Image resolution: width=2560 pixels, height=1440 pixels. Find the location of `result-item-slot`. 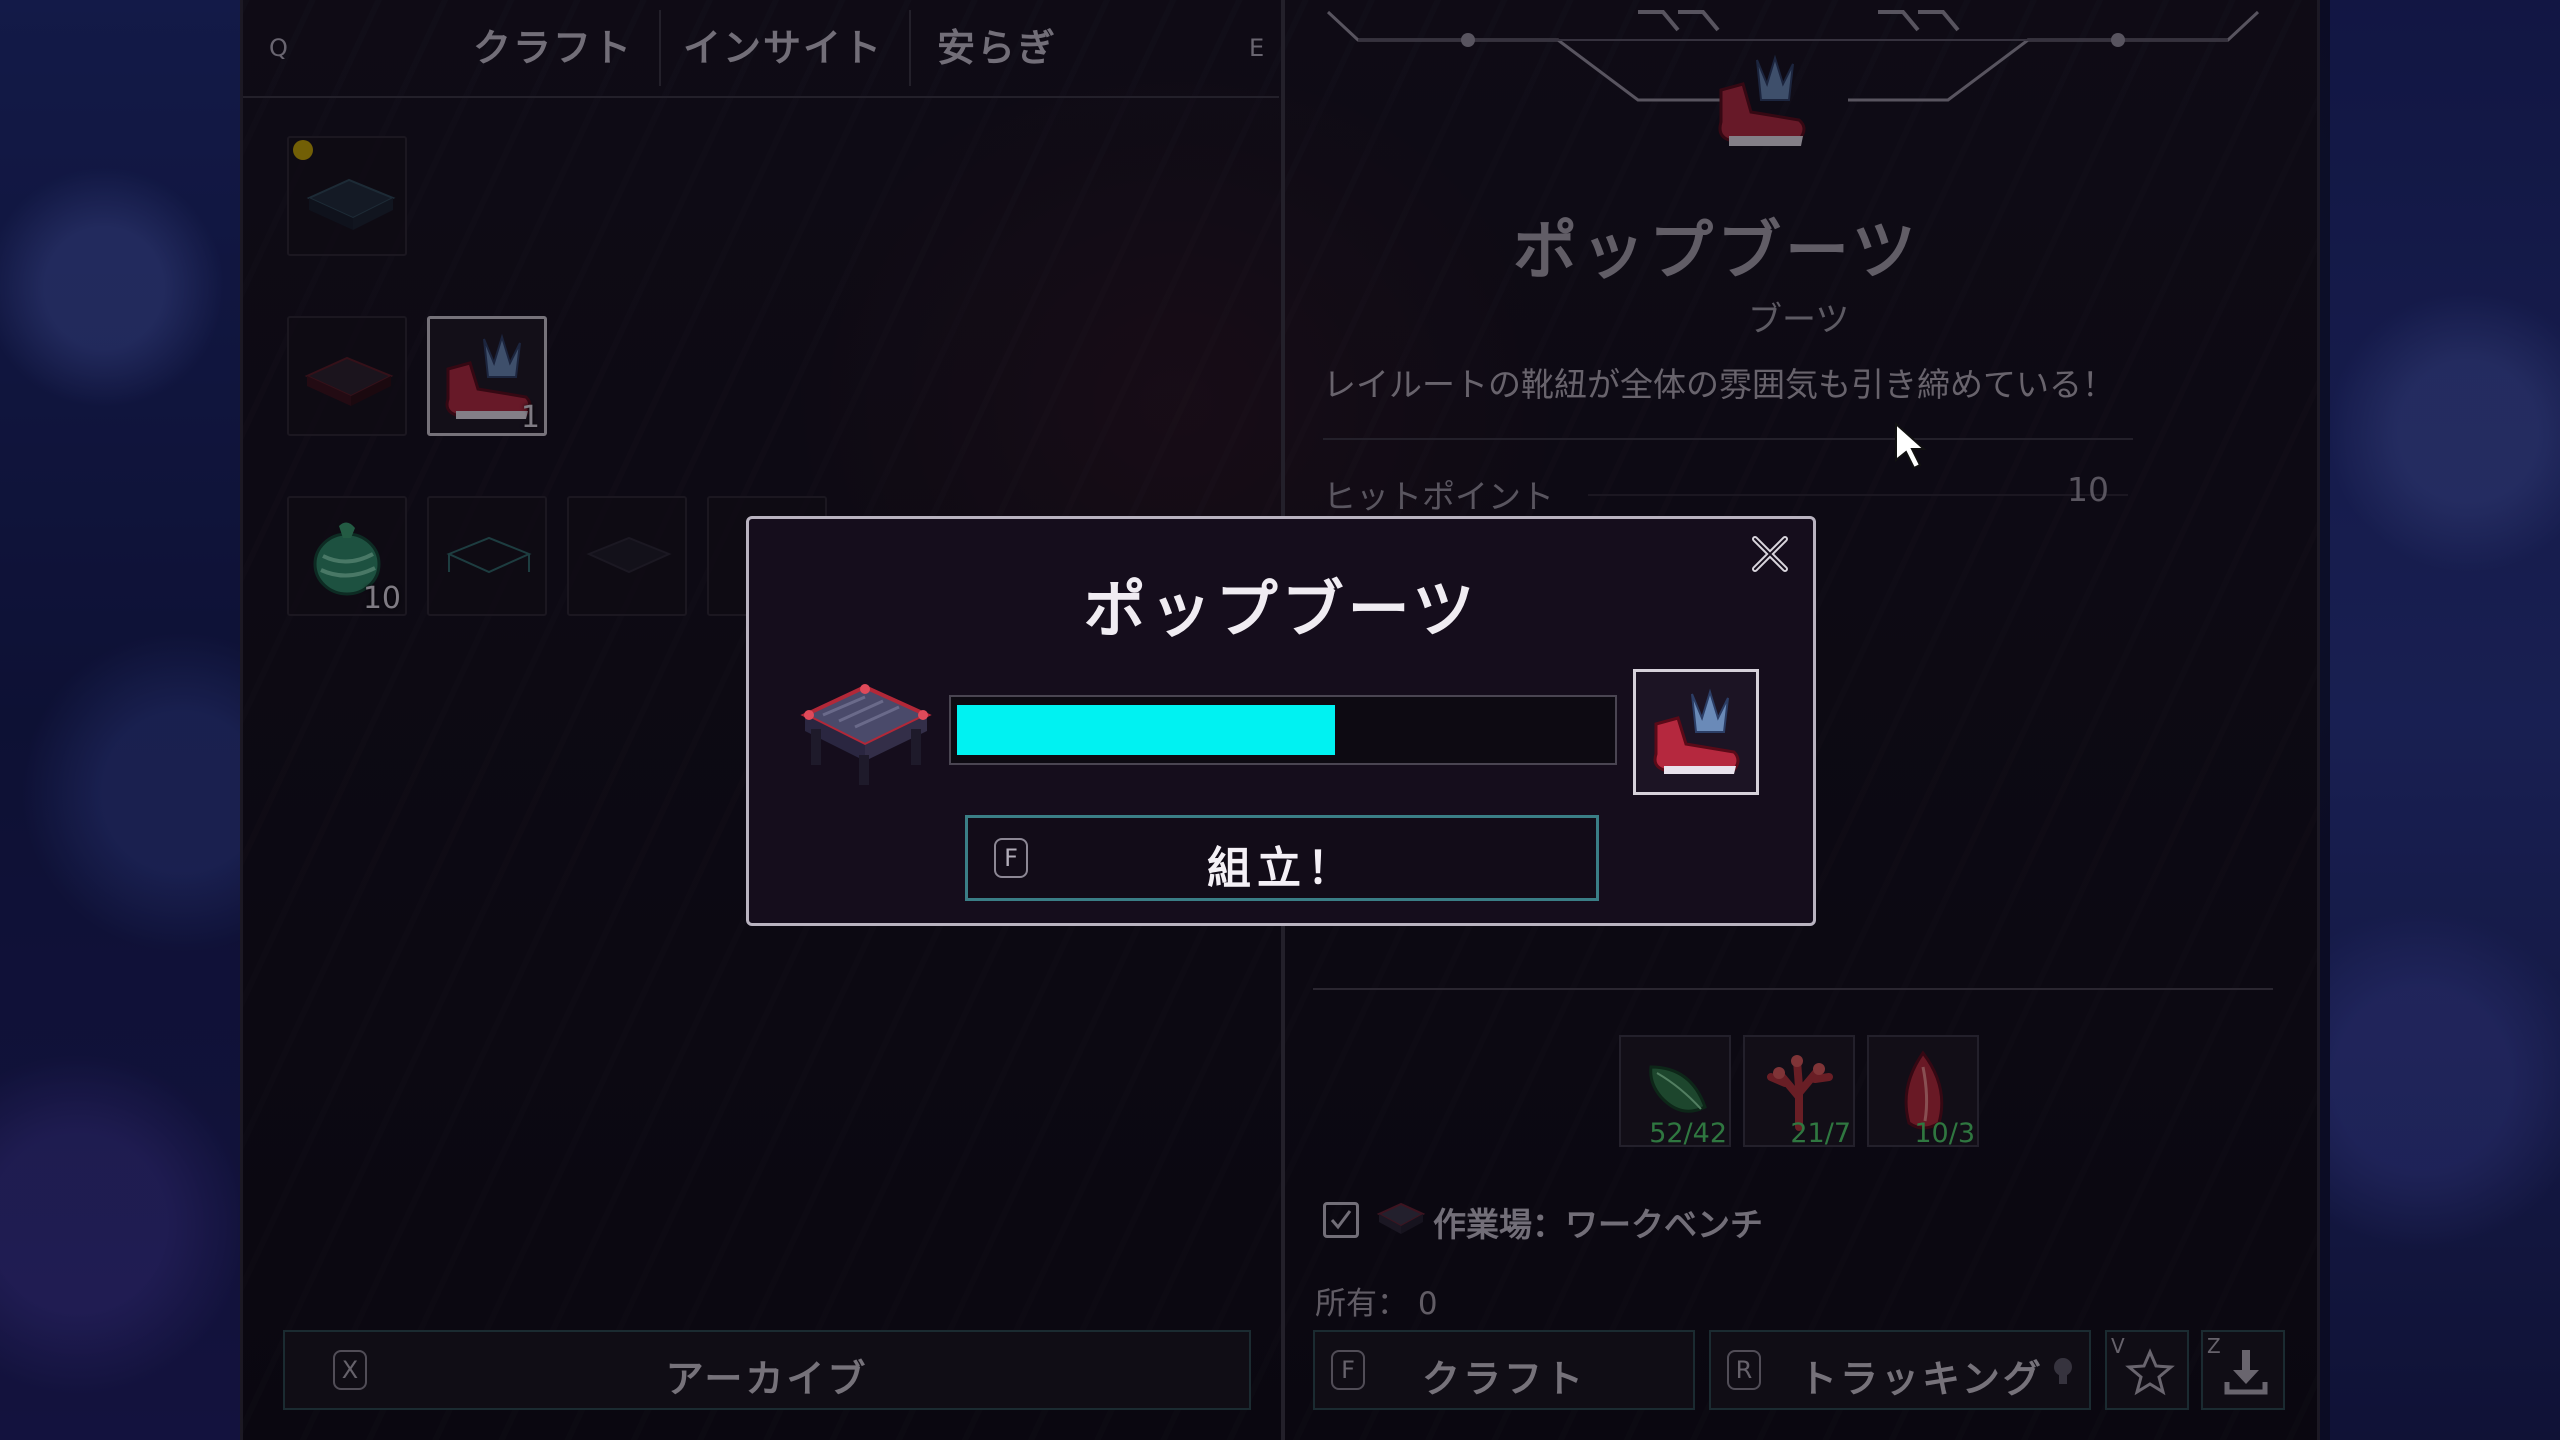

result-item-slot is located at coordinates (1696, 732).